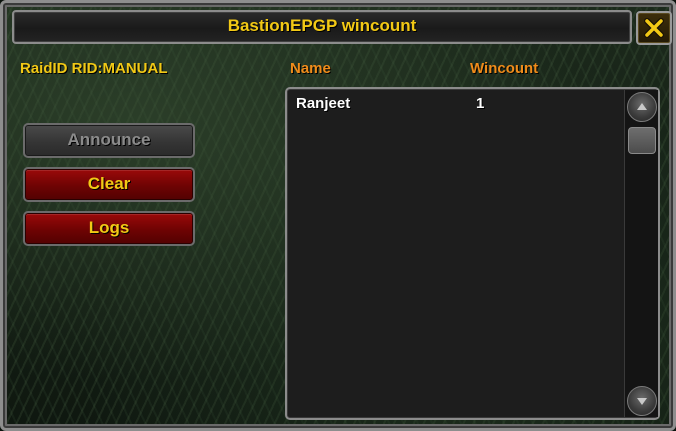 This screenshot has width=676, height=431. I want to click on close-button, so click(654, 28).